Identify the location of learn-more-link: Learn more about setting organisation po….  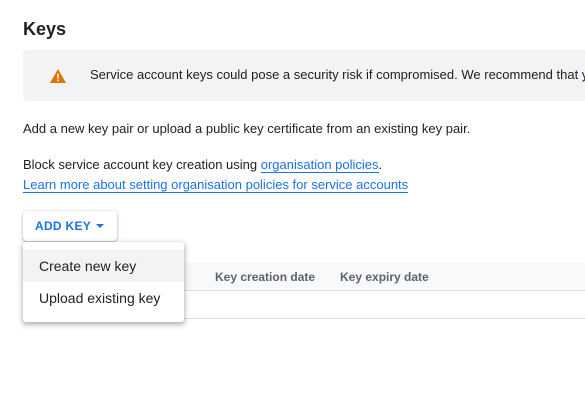
(216, 185).